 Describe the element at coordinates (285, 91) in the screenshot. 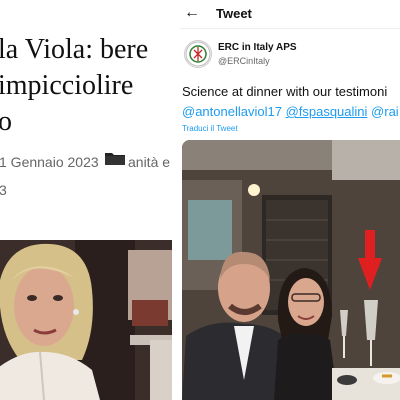

I see `tweet-text-line-1: Science at dinner with our testimoni` at that location.